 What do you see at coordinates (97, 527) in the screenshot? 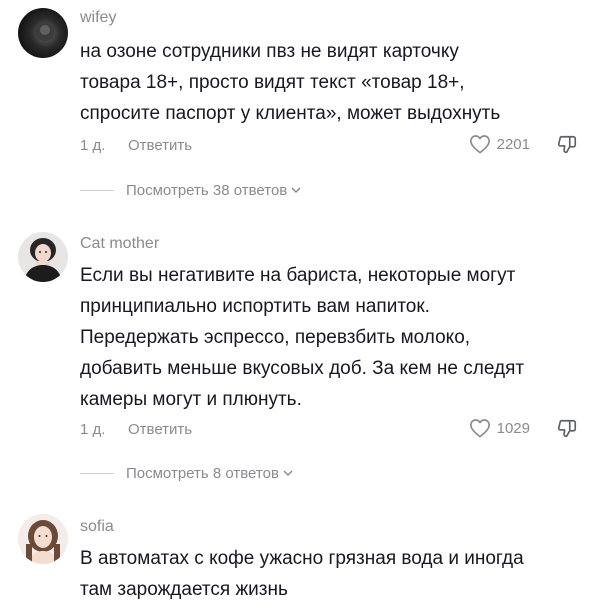
I see `comment-username: sofia` at bounding box center [97, 527].